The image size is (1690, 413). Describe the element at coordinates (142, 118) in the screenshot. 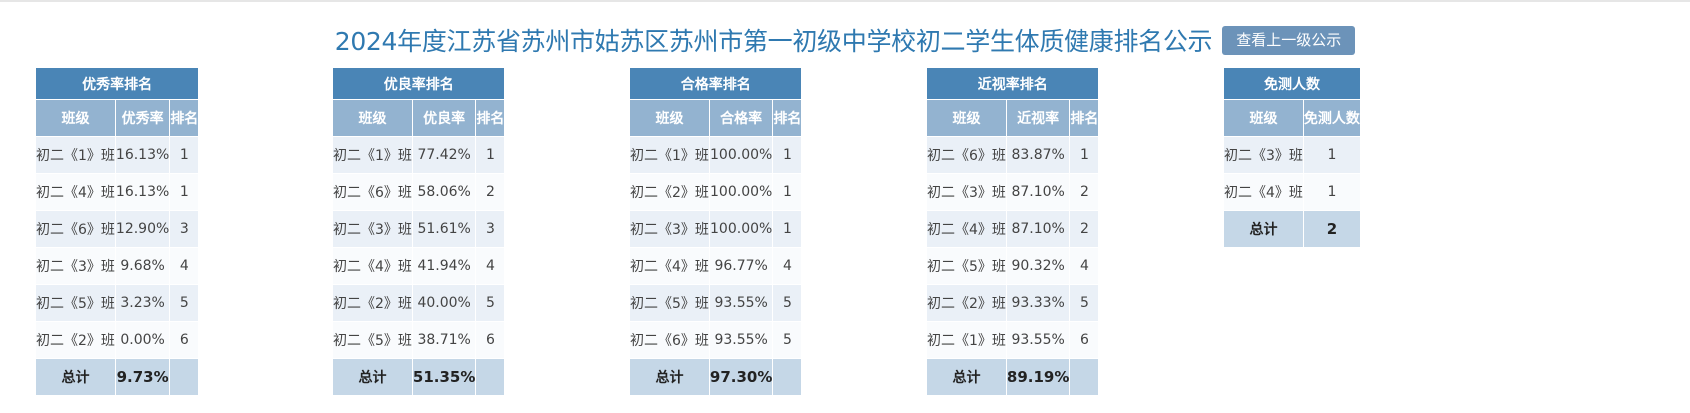

I see `column-header: 优秀率` at that location.